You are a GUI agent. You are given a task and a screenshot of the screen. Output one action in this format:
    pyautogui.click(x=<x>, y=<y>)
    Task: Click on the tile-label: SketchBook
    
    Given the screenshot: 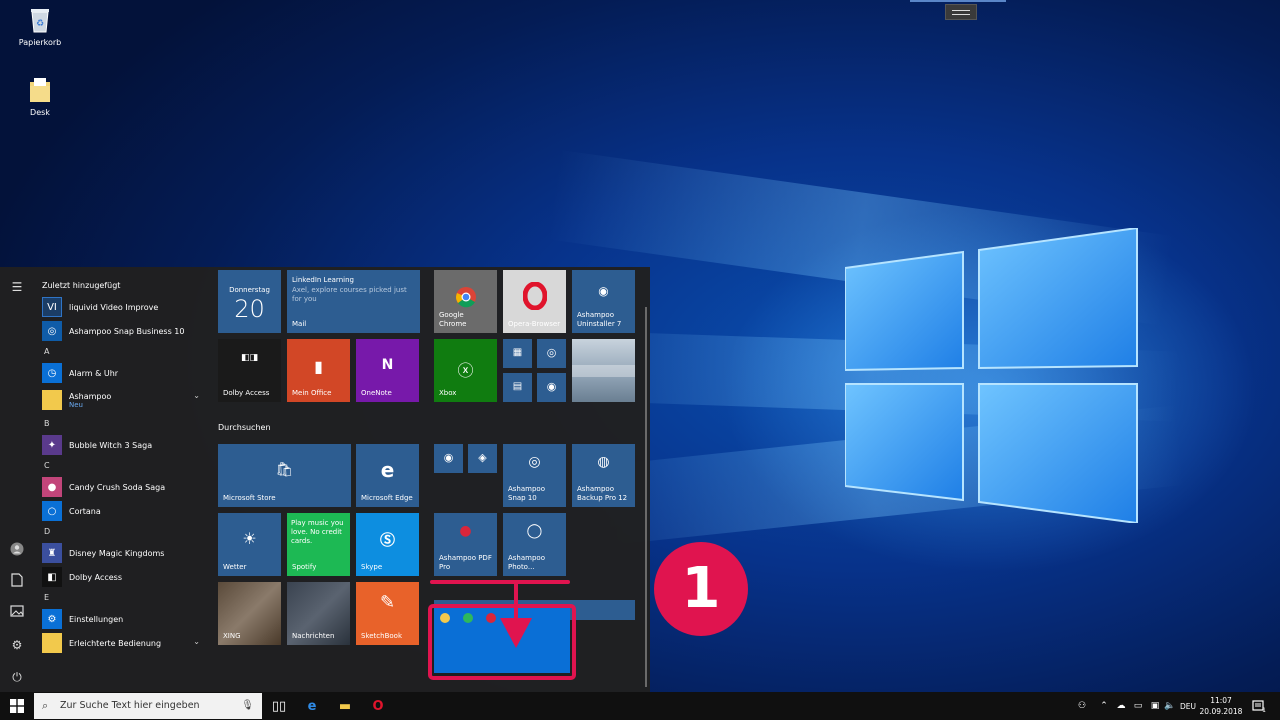 What is the action you would take?
    pyautogui.click(x=382, y=636)
    